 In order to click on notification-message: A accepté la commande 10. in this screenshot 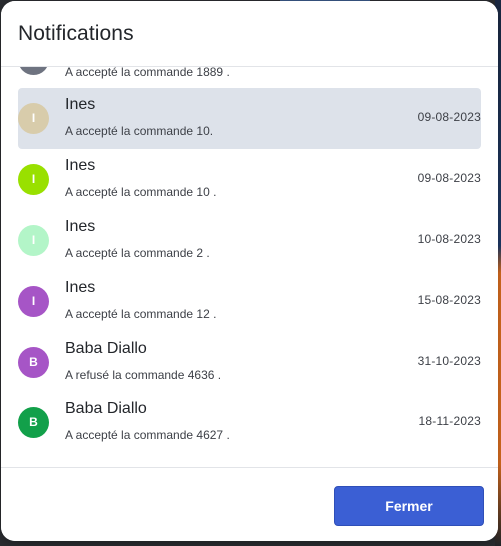, I will do `click(139, 131)`.